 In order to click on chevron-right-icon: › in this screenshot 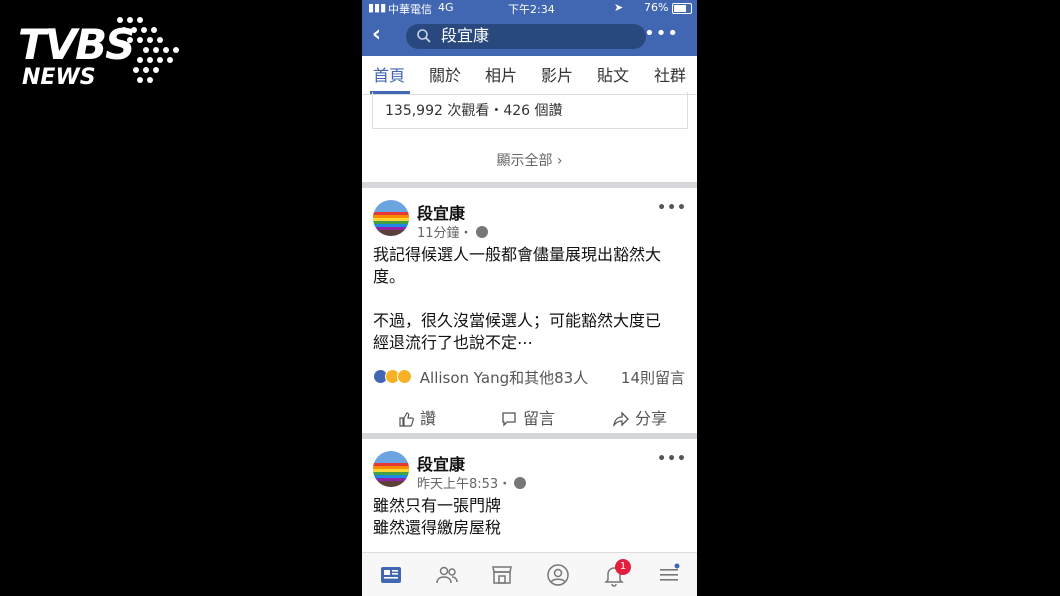, I will do `click(559, 161)`.